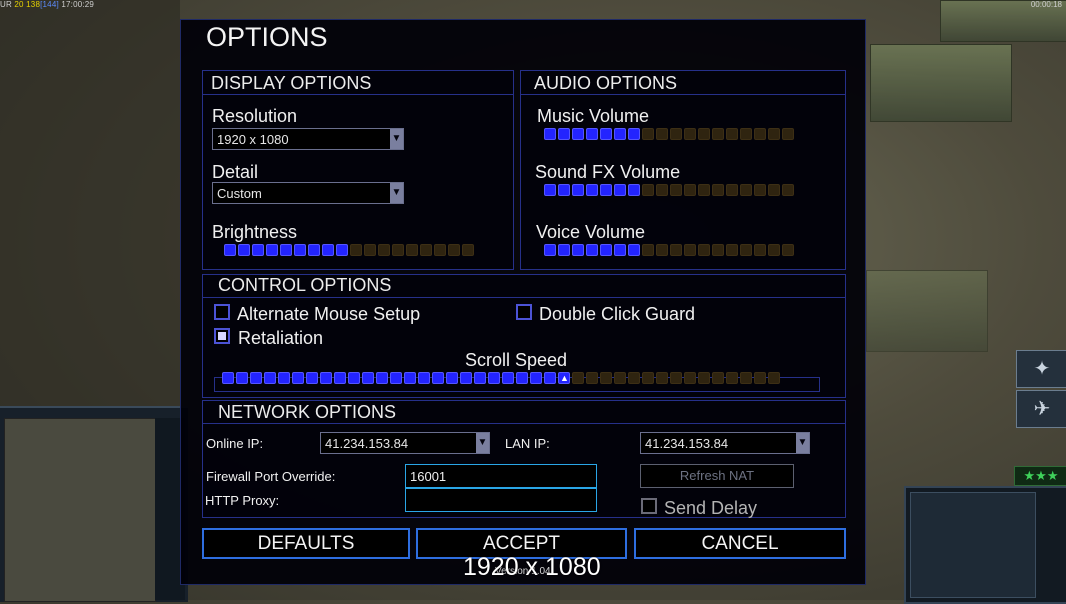 Image resolution: width=1066 pixels, height=604 pixels. What do you see at coordinates (280, 338) in the screenshot?
I see `retaliation-label: Retaliation` at bounding box center [280, 338].